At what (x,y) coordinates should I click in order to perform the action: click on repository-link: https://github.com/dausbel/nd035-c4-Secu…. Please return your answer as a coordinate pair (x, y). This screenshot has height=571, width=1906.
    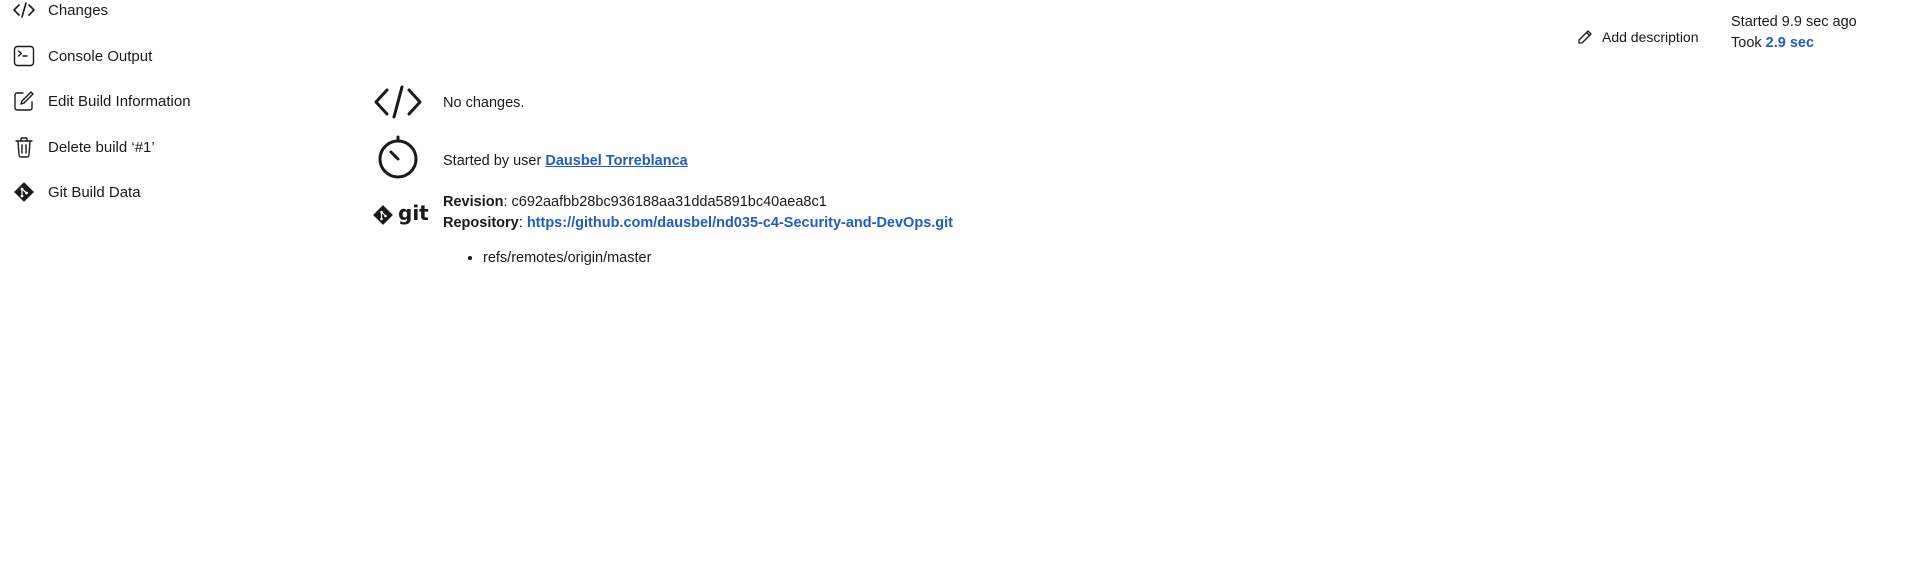
    Looking at the image, I should click on (740, 223).